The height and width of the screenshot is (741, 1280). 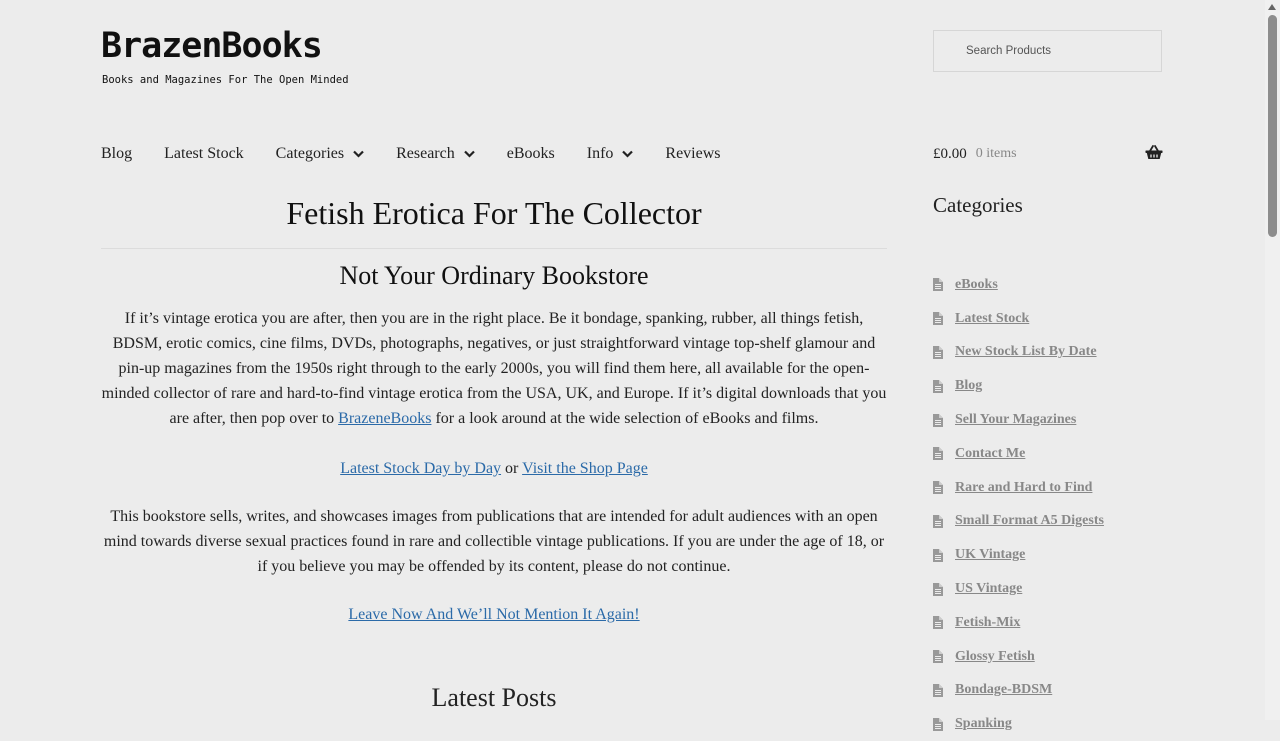 I want to click on cart-amount: £0.00, so click(x=950, y=153).